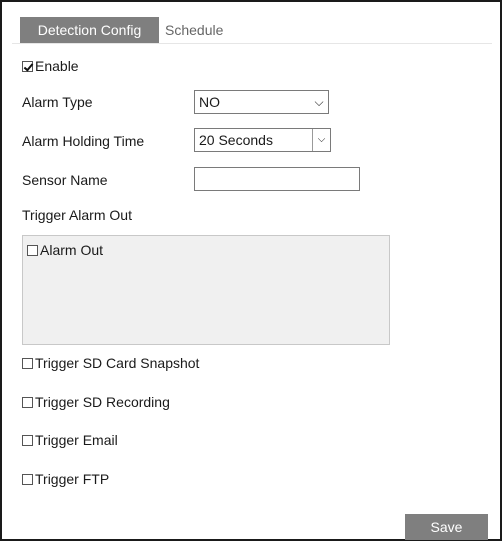 This screenshot has height=541, width=502. Describe the element at coordinates (76, 440) in the screenshot. I see `trigger-email-label: Trigger Email` at that location.